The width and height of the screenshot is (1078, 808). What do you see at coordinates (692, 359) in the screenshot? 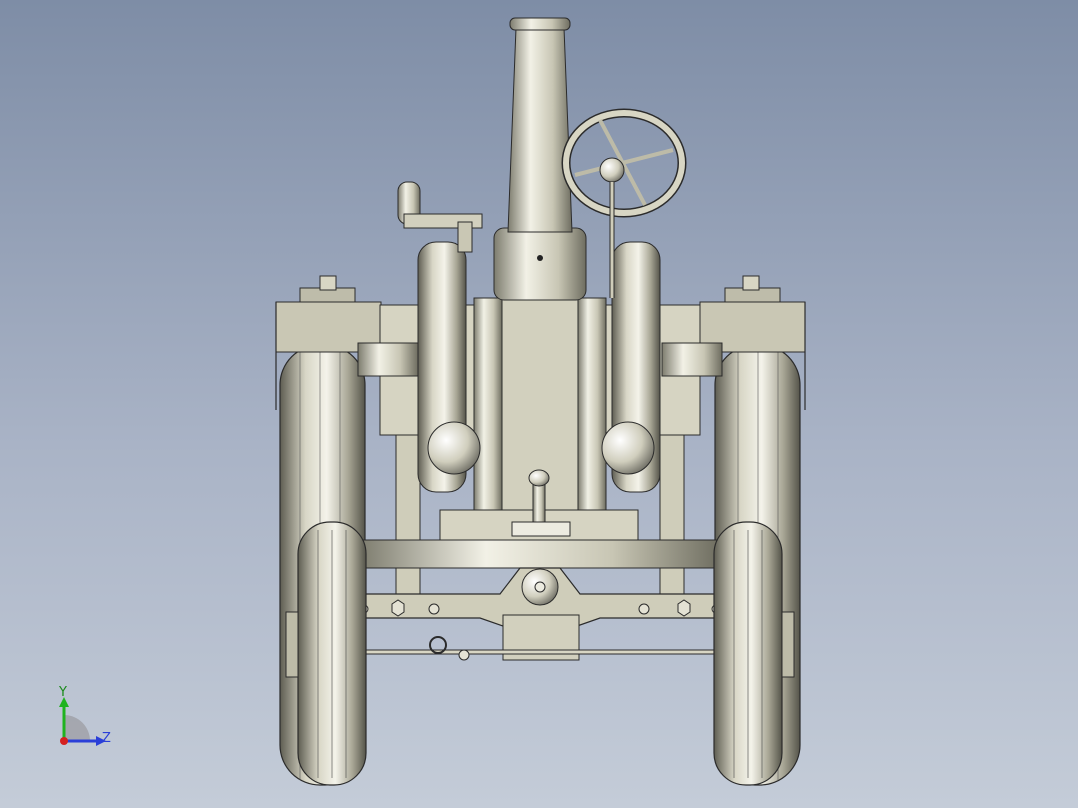
I see `axle-stub-right` at bounding box center [692, 359].